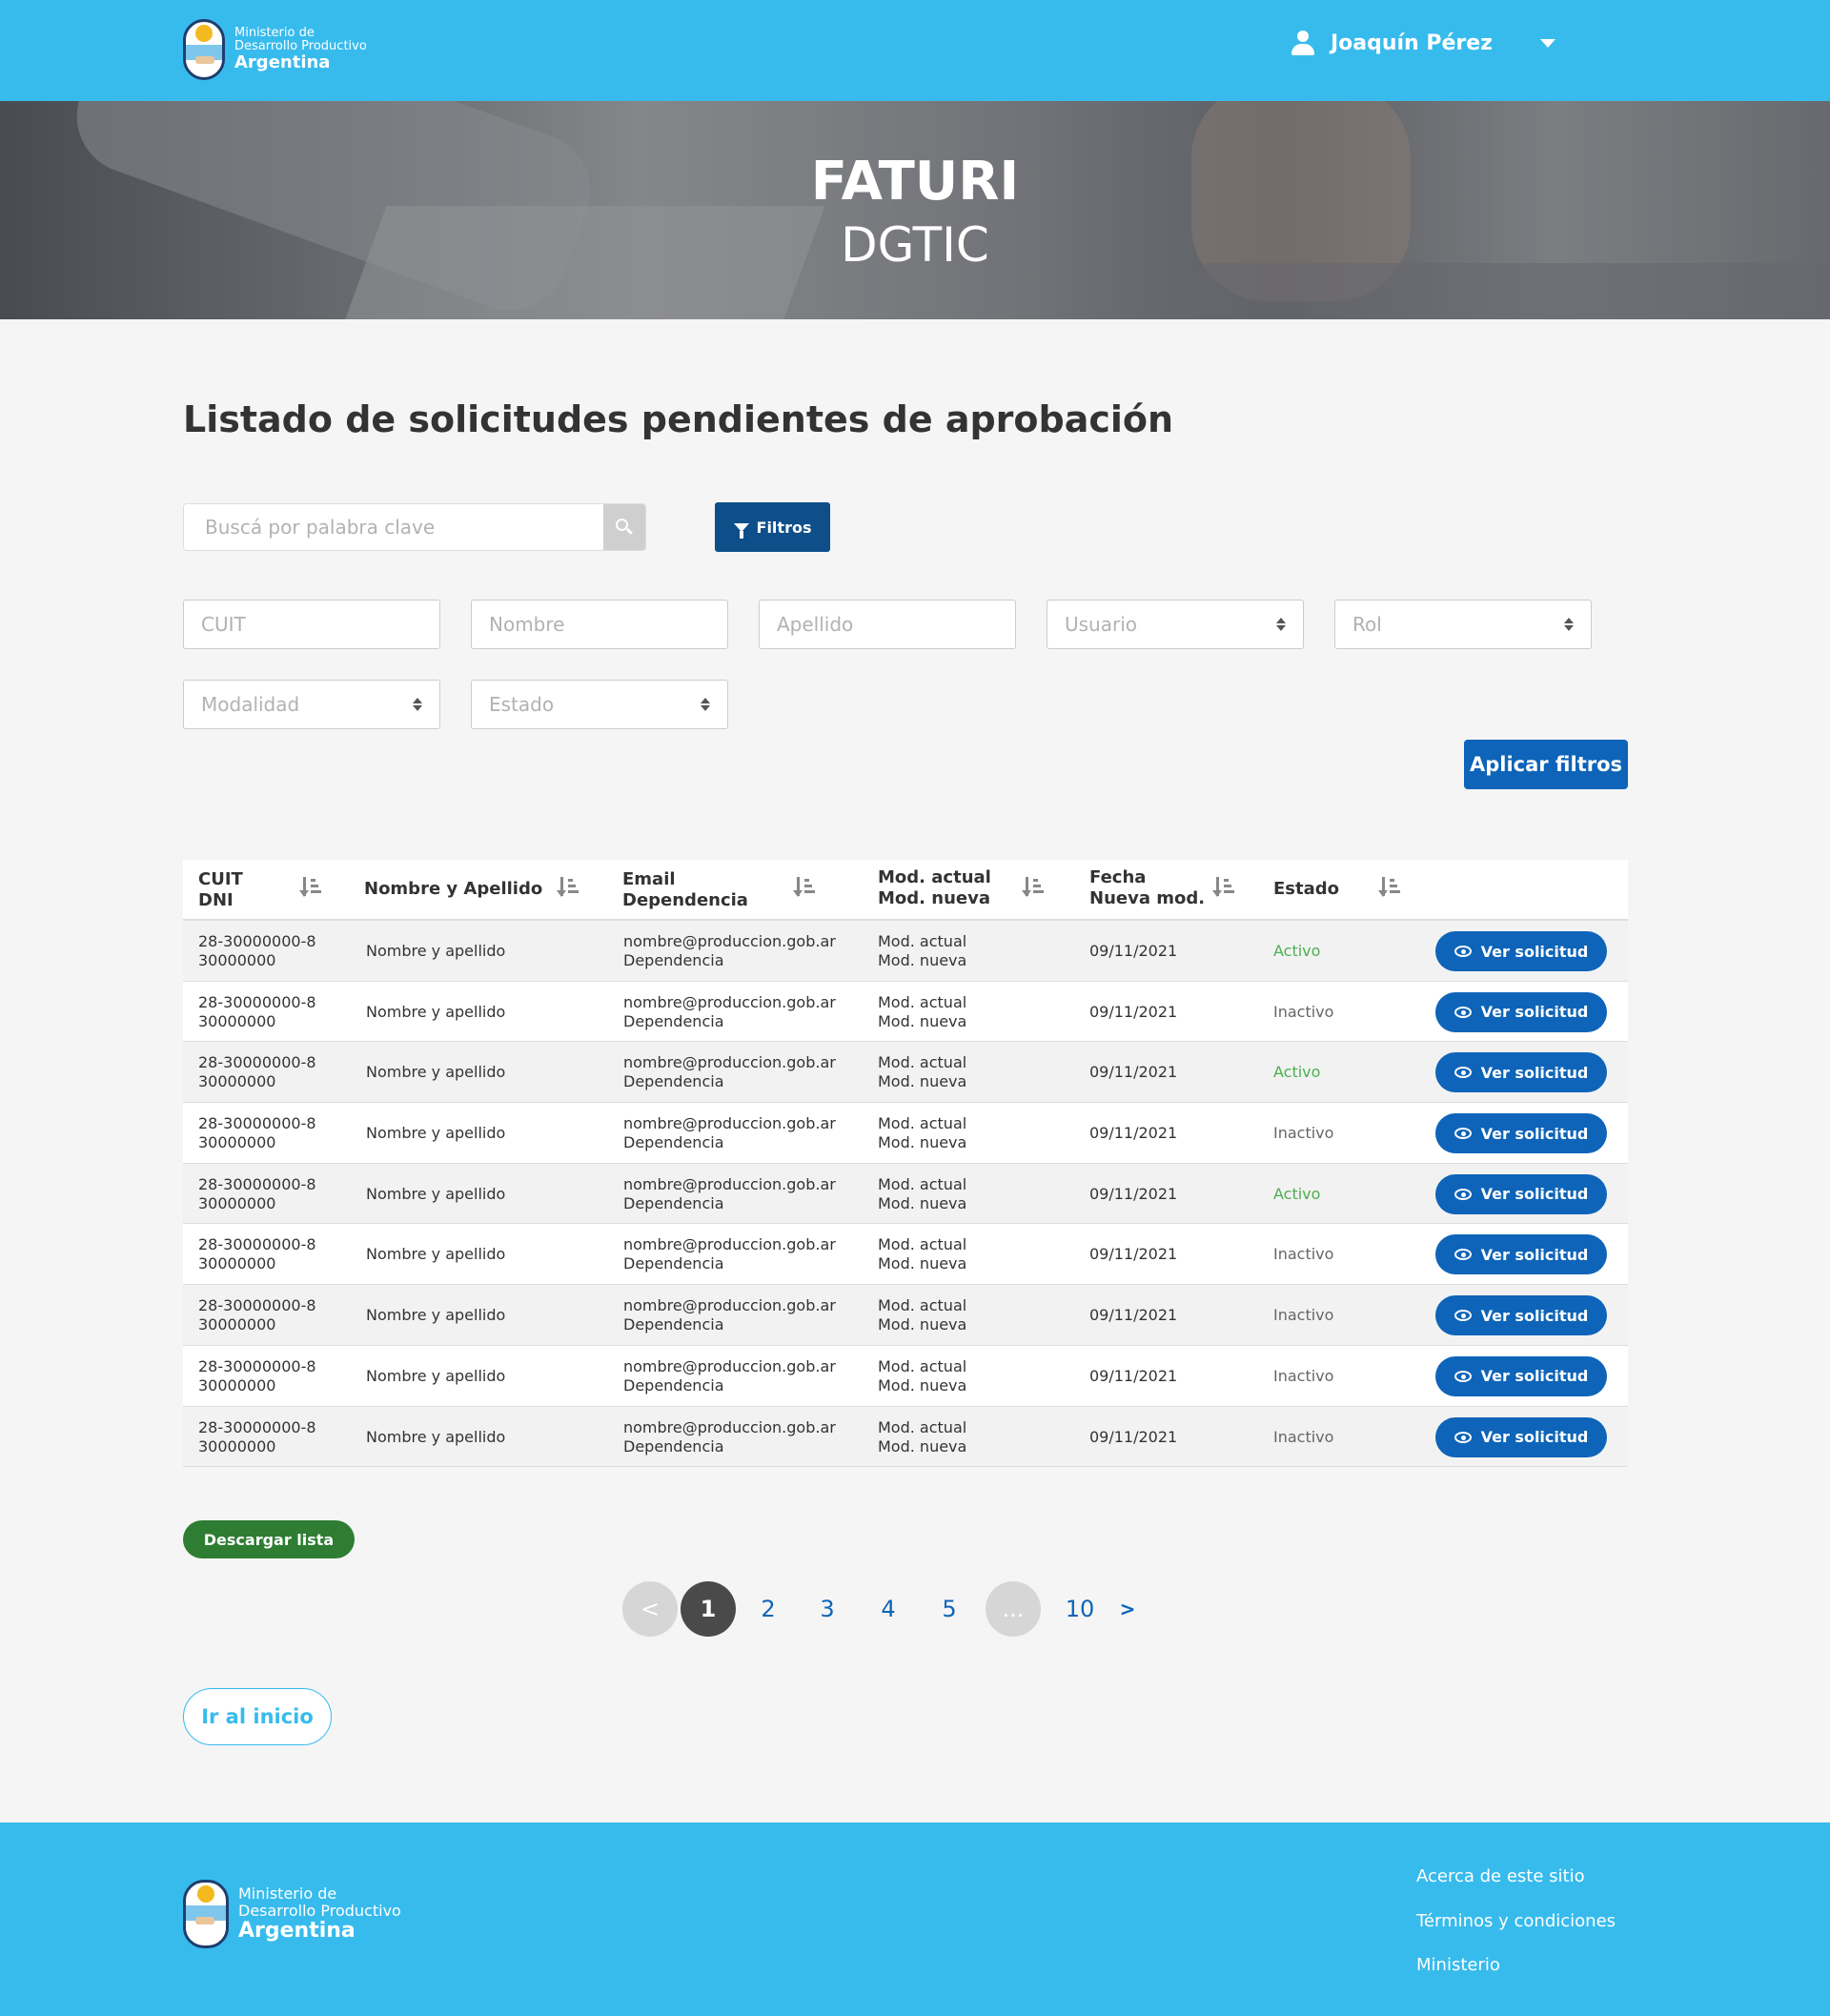  Describe the element at coordinates (269, 1539) in the screenshot. I see `download-list-button: Descargar lista` at that location.